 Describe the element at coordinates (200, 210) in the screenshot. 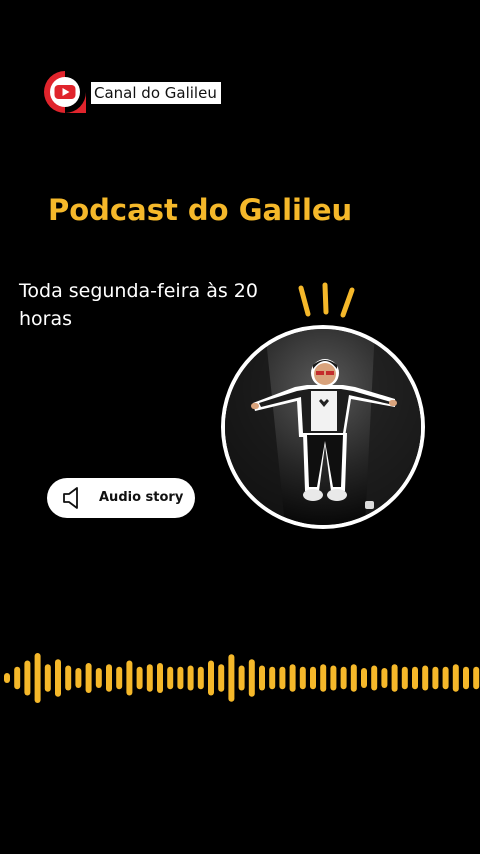

I see `podcast-title: Podcast do Galileu` at that location.